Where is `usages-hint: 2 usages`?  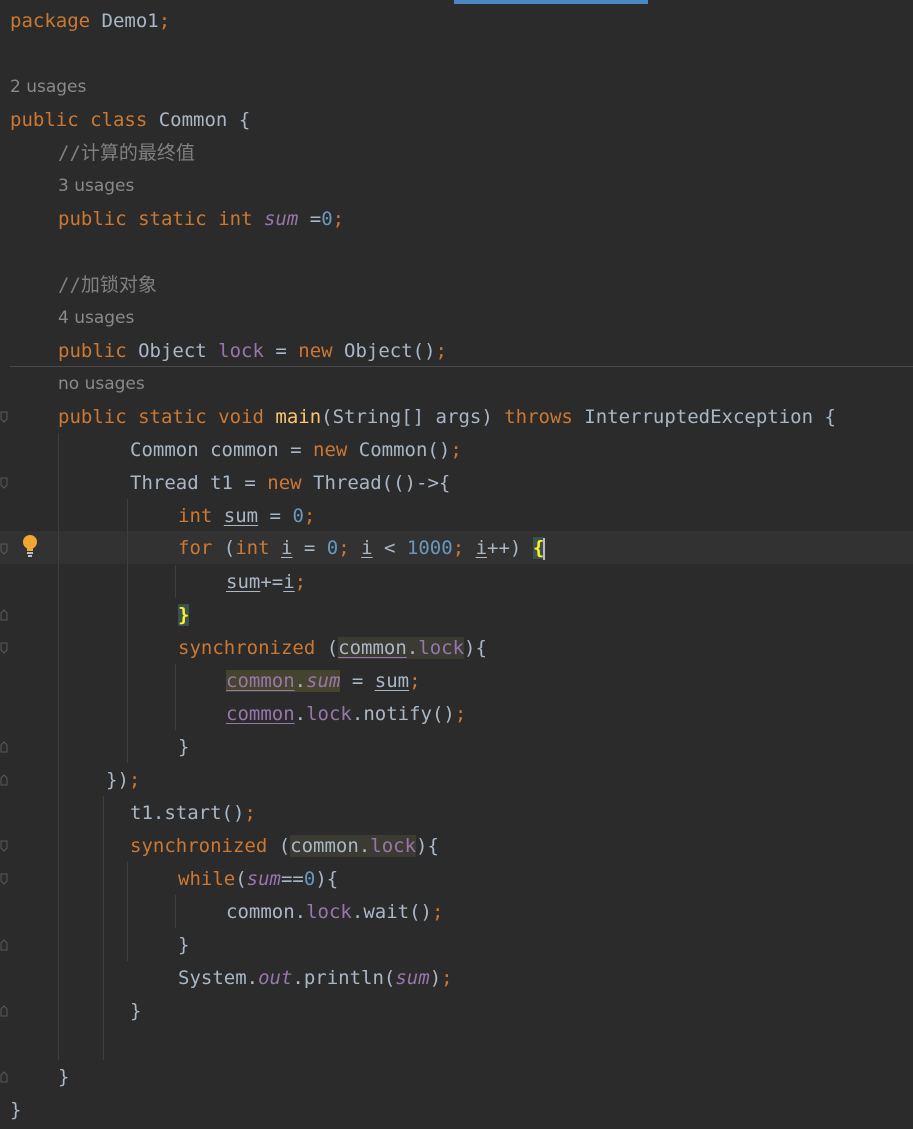
usages-hint: 2 usages is located at coordinates (48, 87).